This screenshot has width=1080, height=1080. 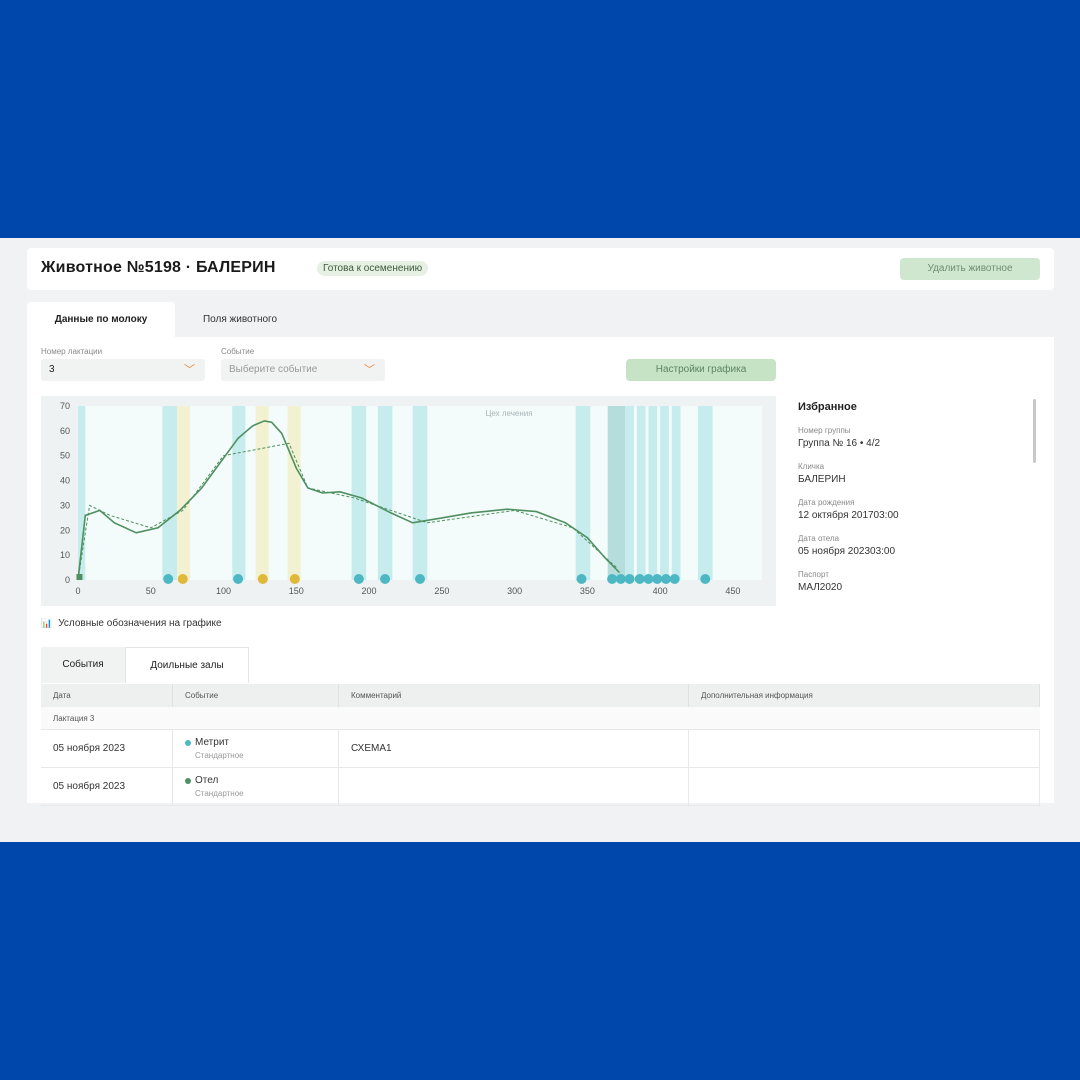 I want to click on chart-annotation: Цех лечения, so click(x=508, y=413).